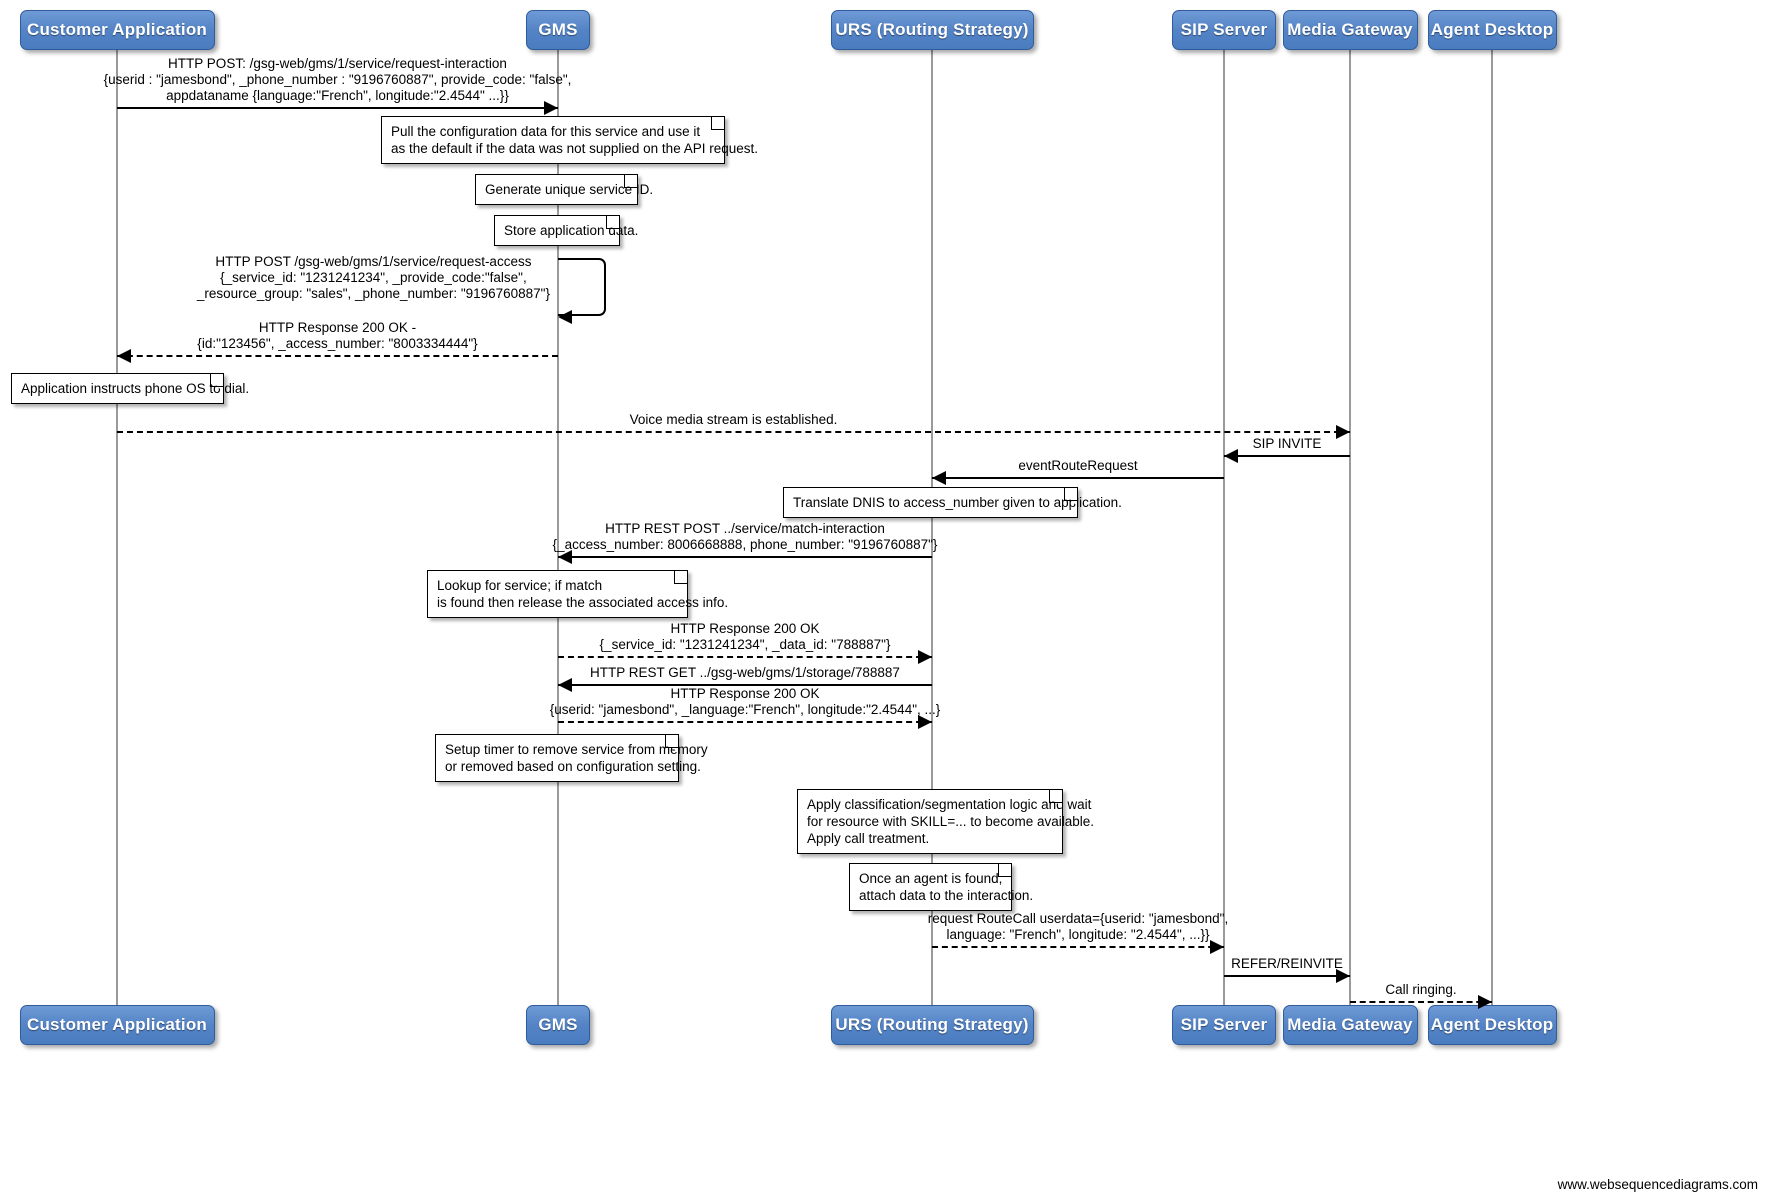 The height and width of the screenshot is (1202, 1772). I want to click on note-line: Generate unique service ID., so click(569, 189).